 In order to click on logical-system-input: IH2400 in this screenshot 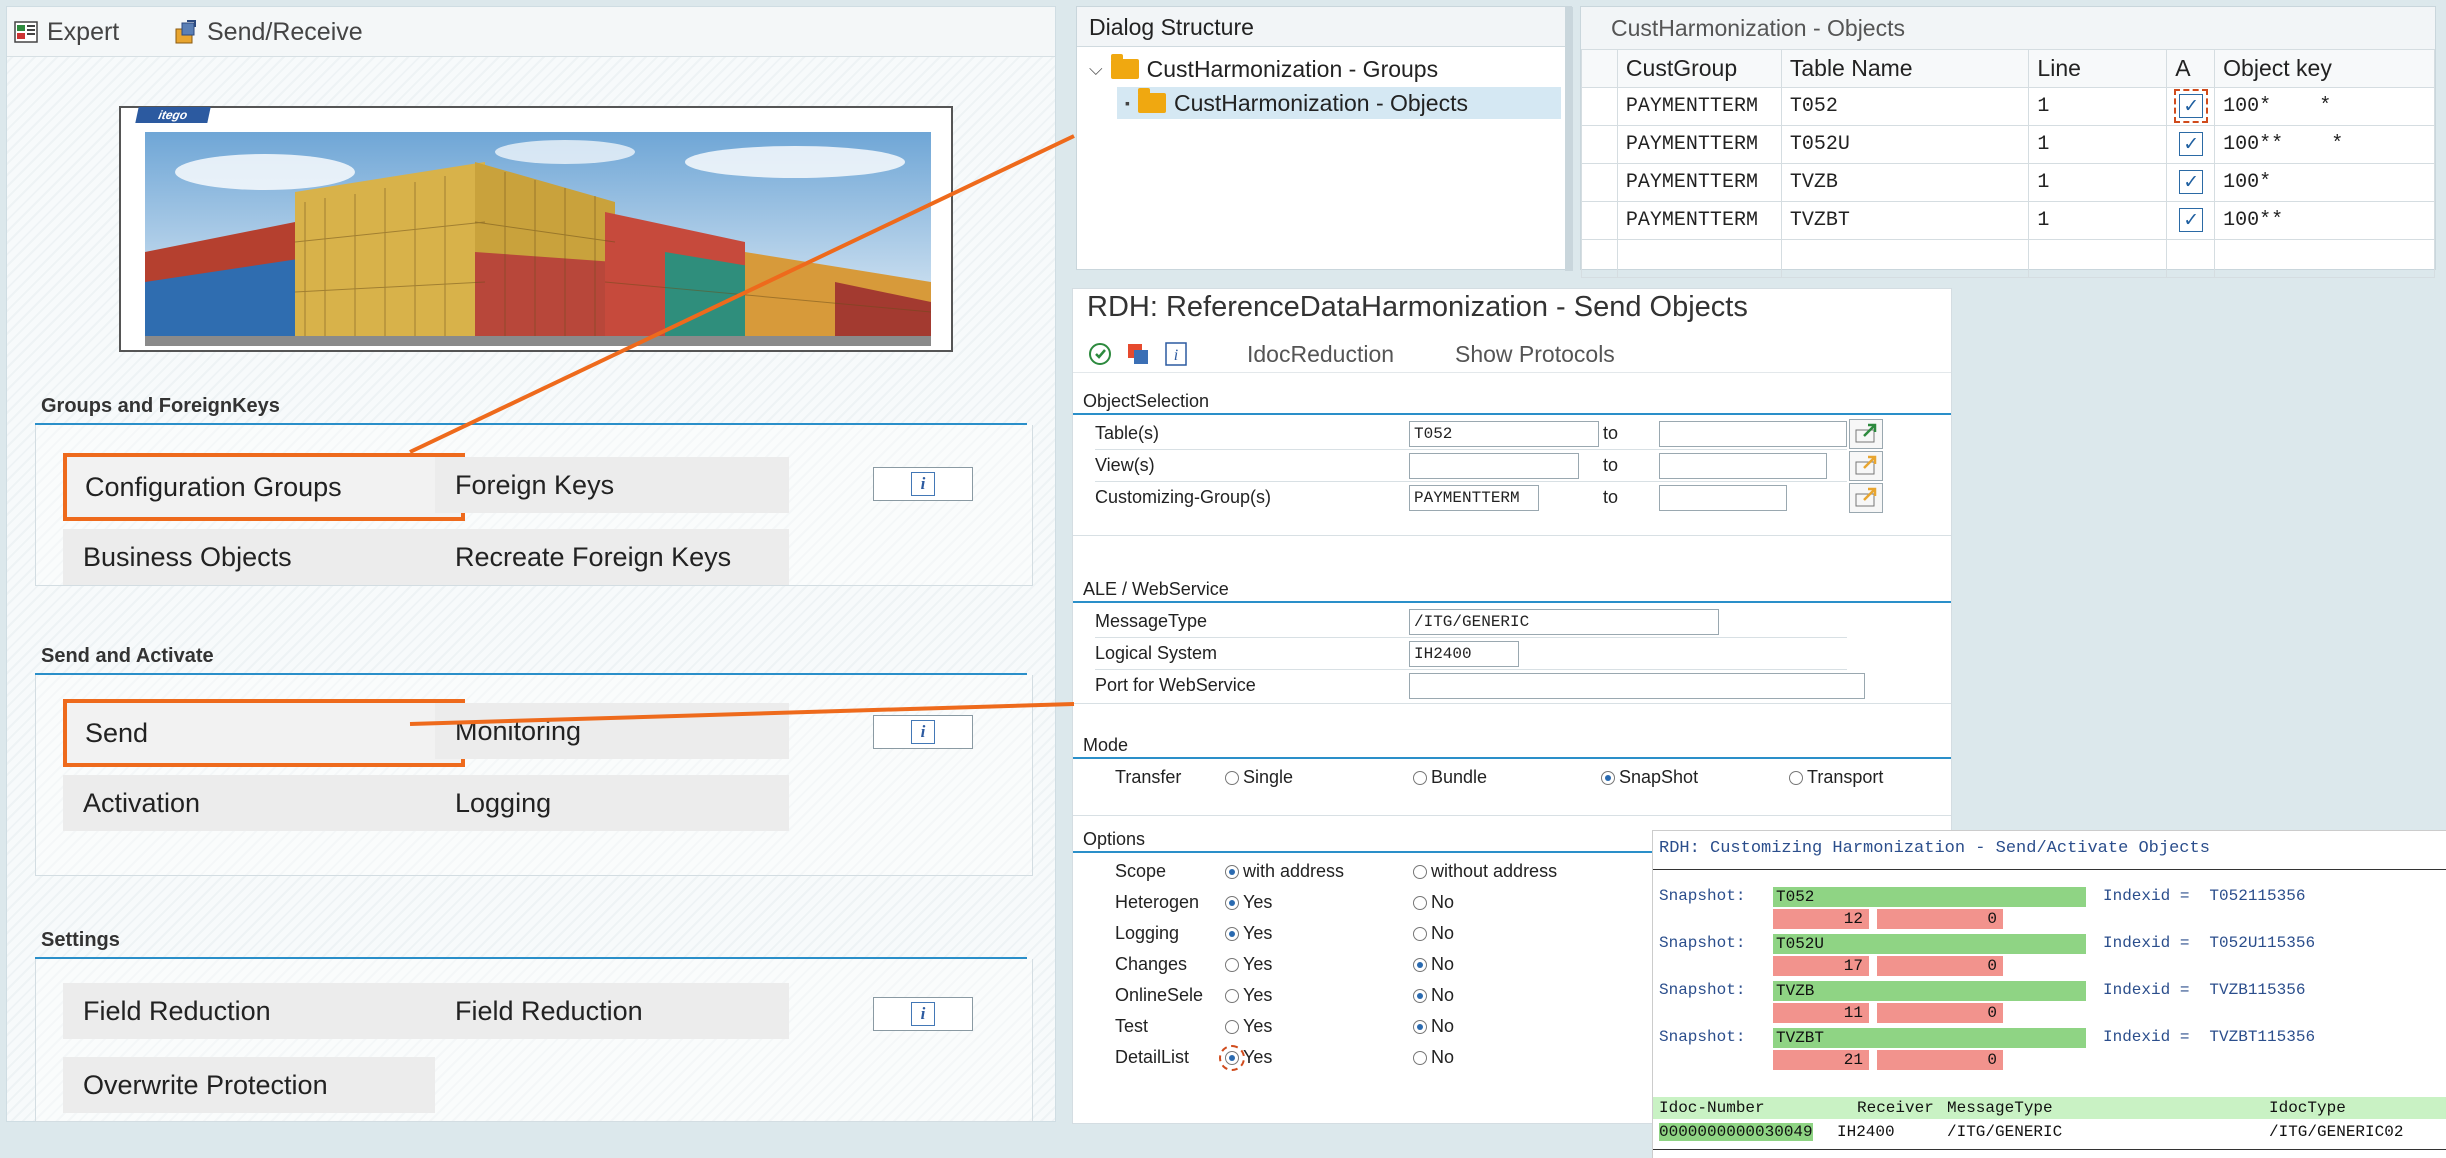, I will do `click(1464, 654)`.